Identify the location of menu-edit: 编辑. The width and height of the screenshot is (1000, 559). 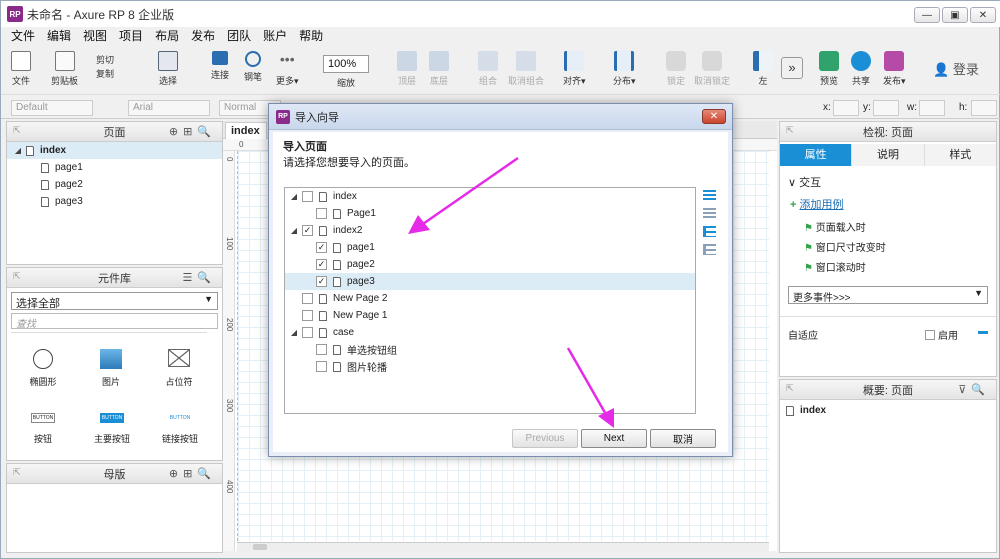
(59, 36).